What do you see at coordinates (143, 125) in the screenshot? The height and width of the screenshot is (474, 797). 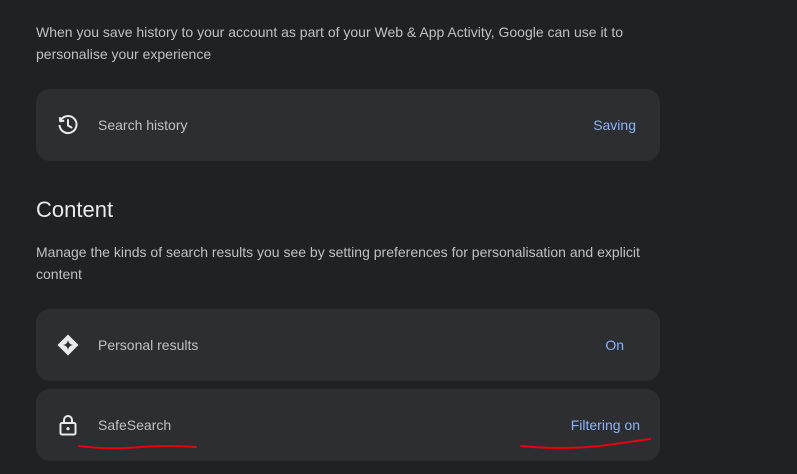 I see `search-history-label: Search history` at bounding box center [143, 125].